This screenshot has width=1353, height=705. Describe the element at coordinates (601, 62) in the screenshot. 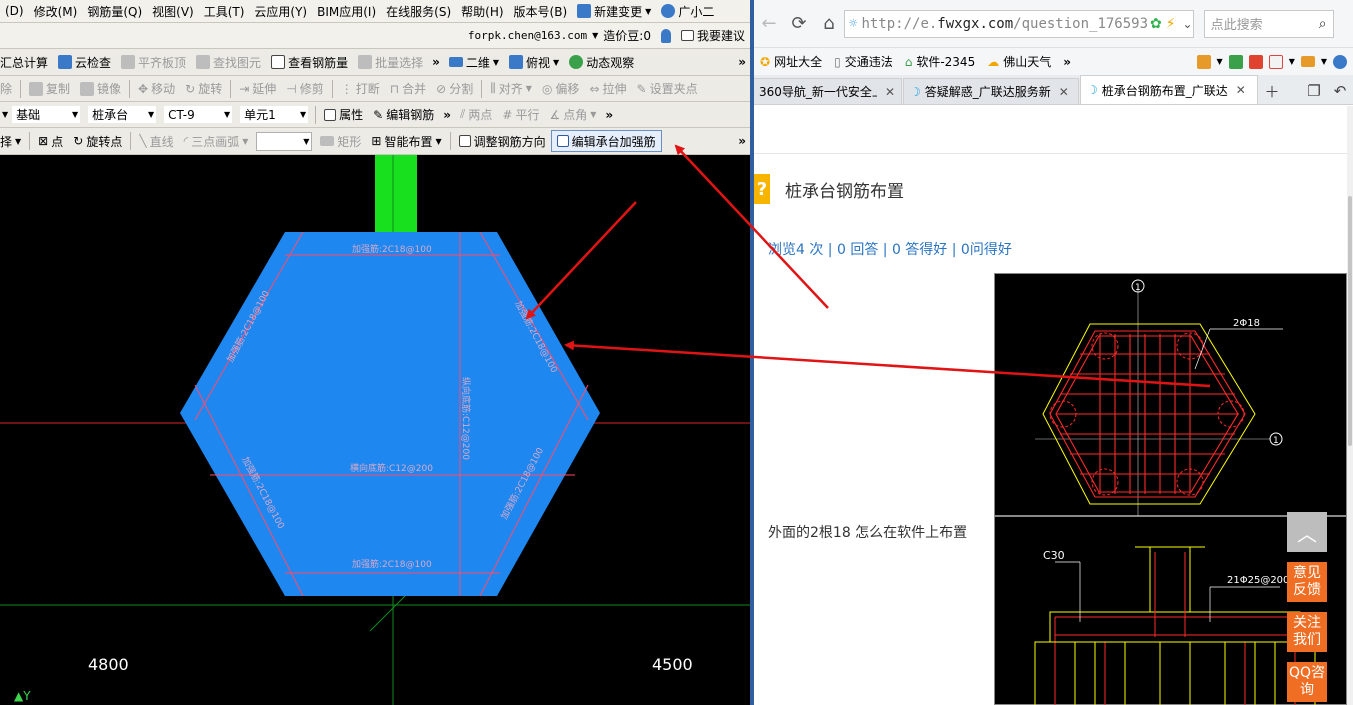

I see `dynamic-view-button: 动态观察` at that location.